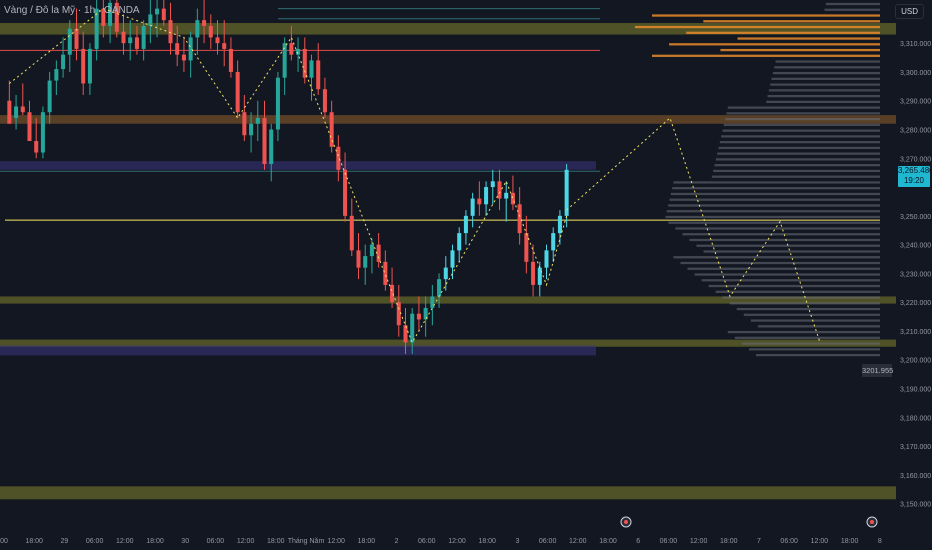 Image resolution: width=932 pixels, height=550 pixels. Describe the element at coordinates (915, 303) in the screenshot. I see `y-axis-tick: 3,220.000` at that location.